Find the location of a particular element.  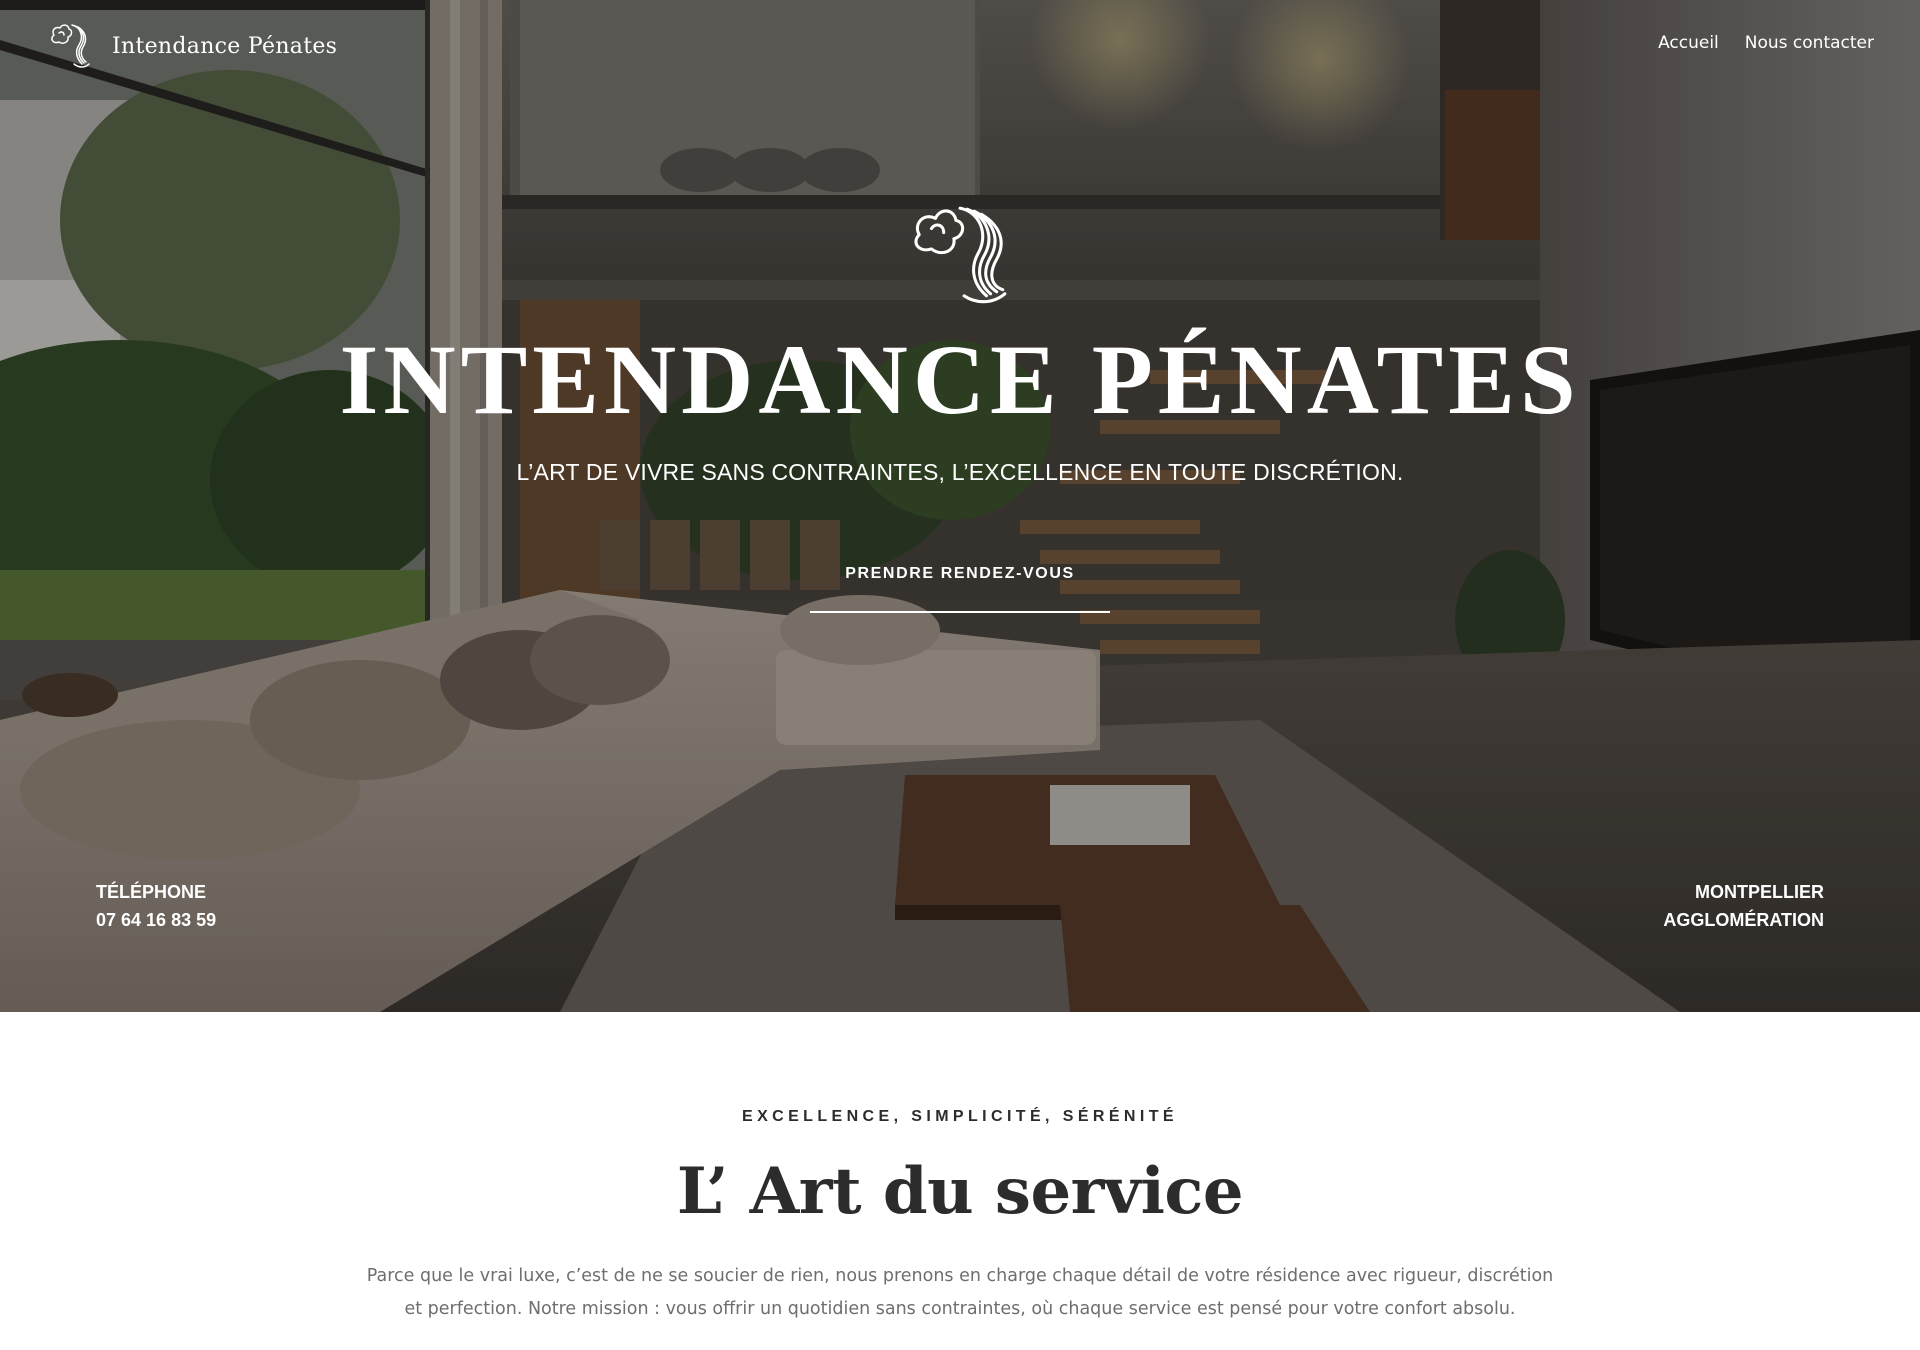

aquarius-logo-icon is located at coordinates (70, 46).